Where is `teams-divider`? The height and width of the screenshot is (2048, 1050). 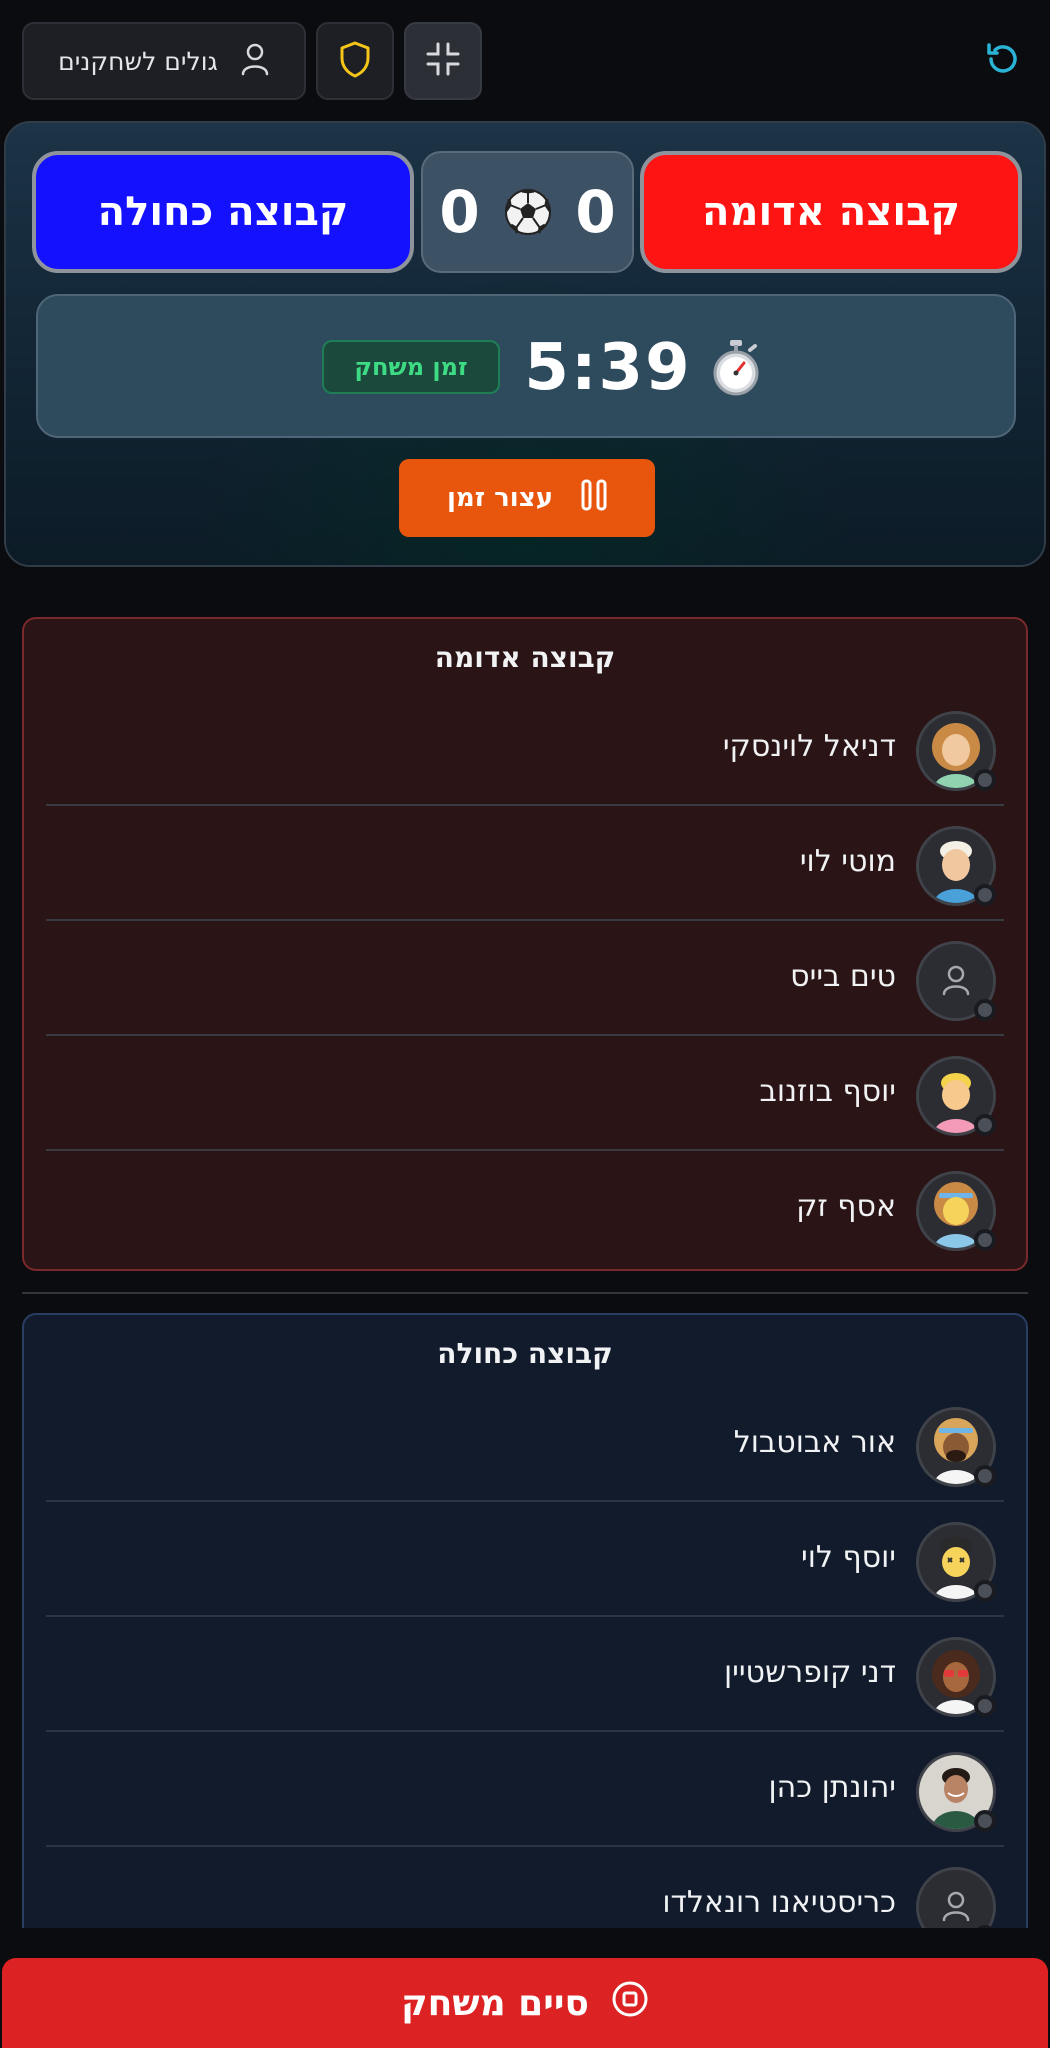
teams-divider is located at coordinates (525, 1293).